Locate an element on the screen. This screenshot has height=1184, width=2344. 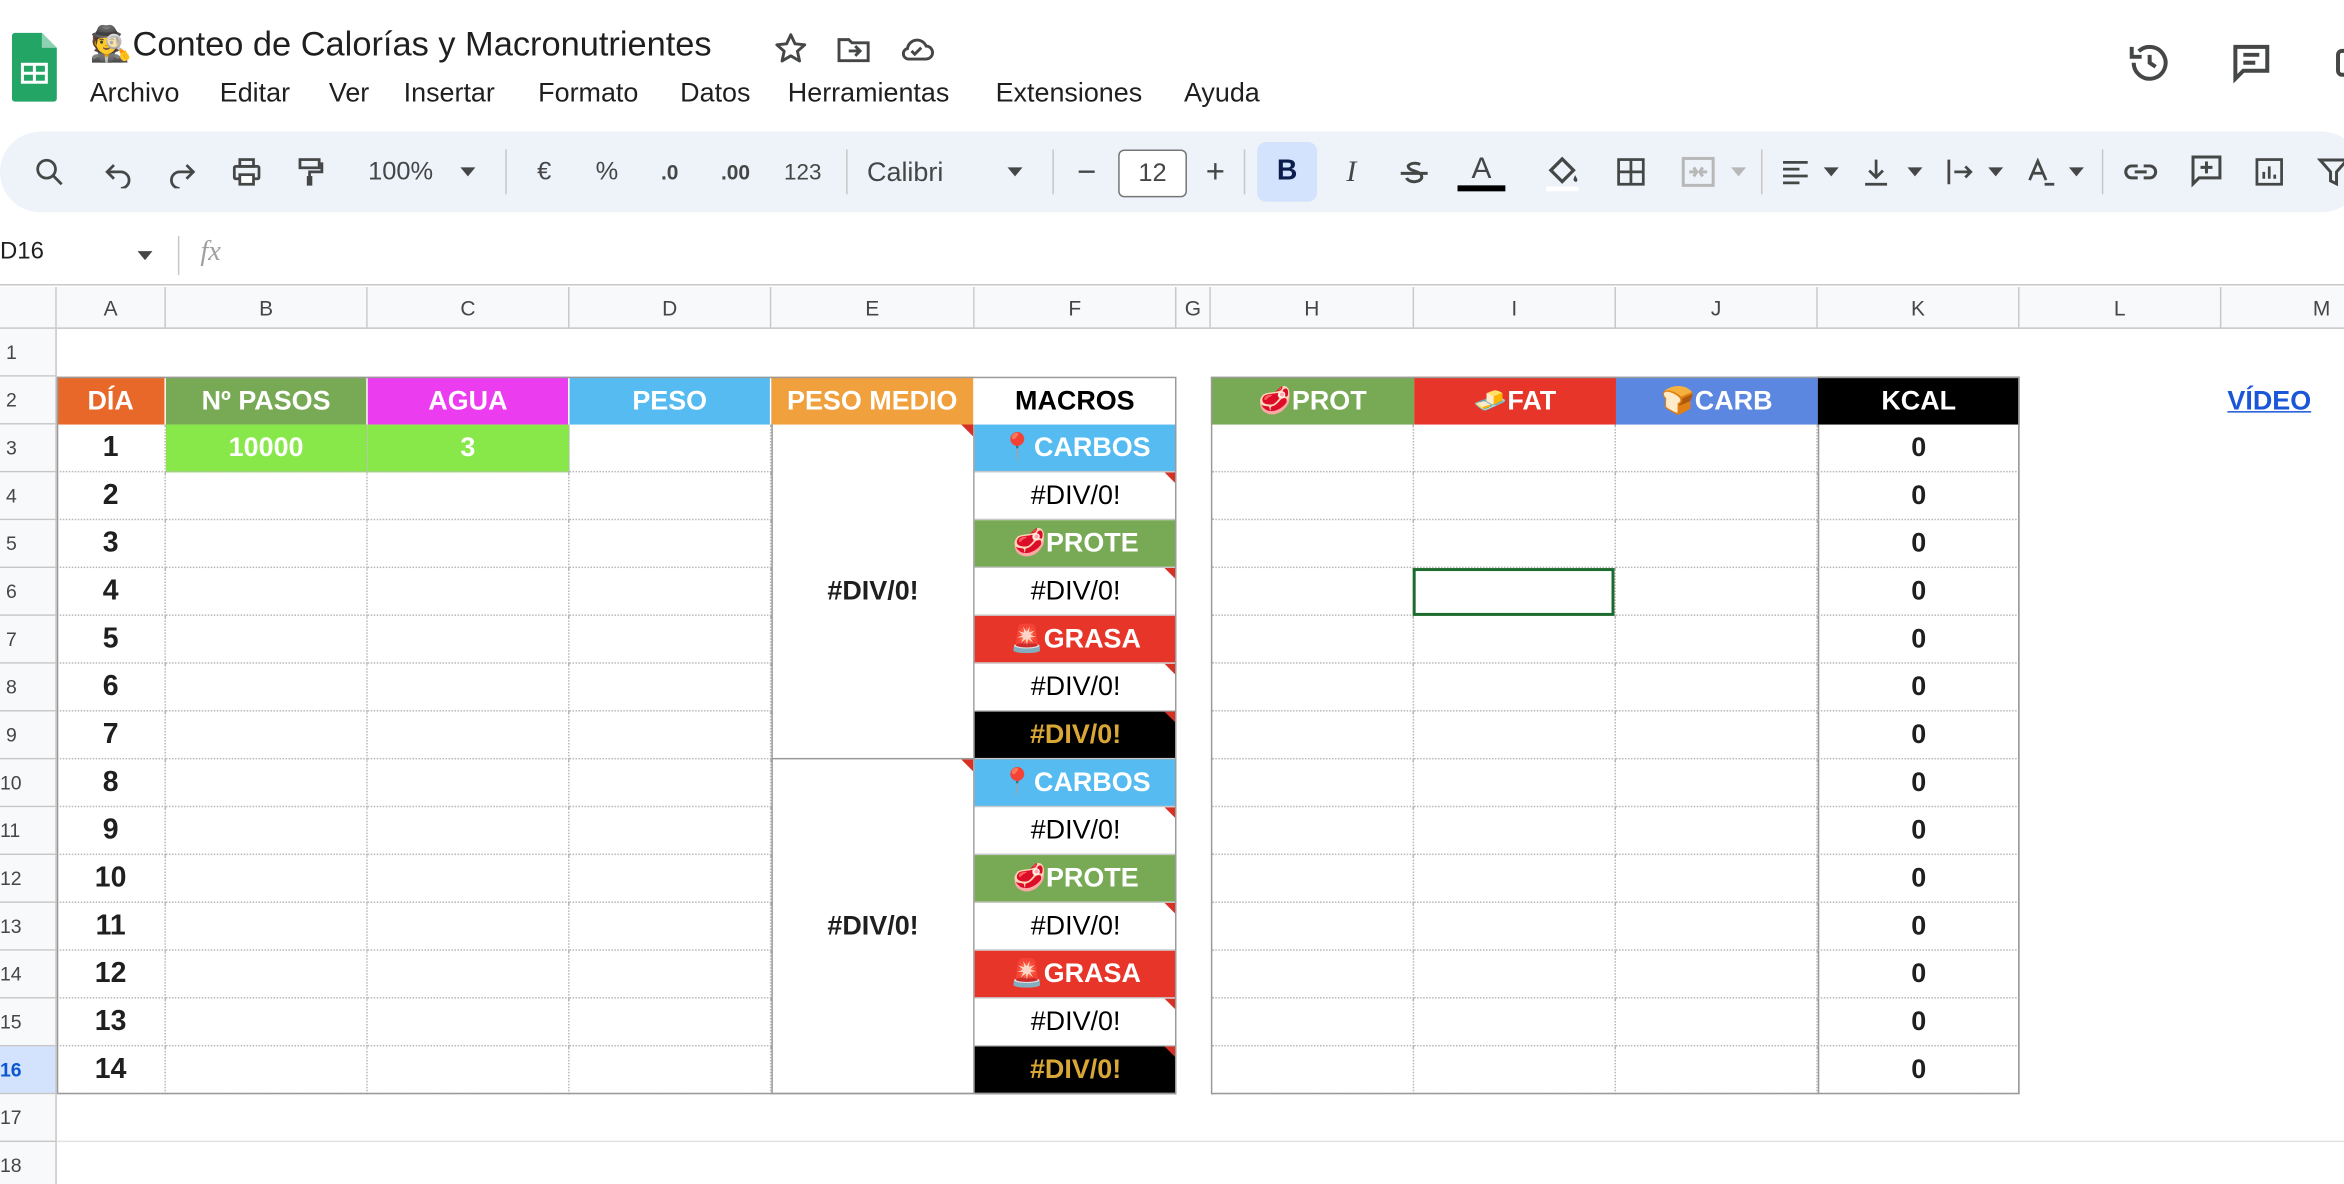
row-header-6: 6 is located at coordinates (28, 592).